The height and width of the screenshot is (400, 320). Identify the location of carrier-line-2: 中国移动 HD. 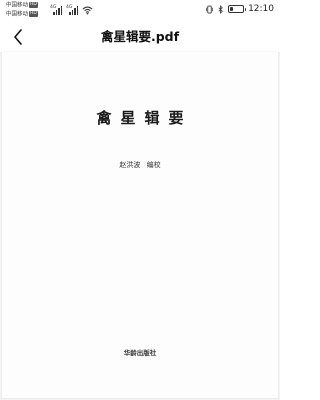
(22, 15).